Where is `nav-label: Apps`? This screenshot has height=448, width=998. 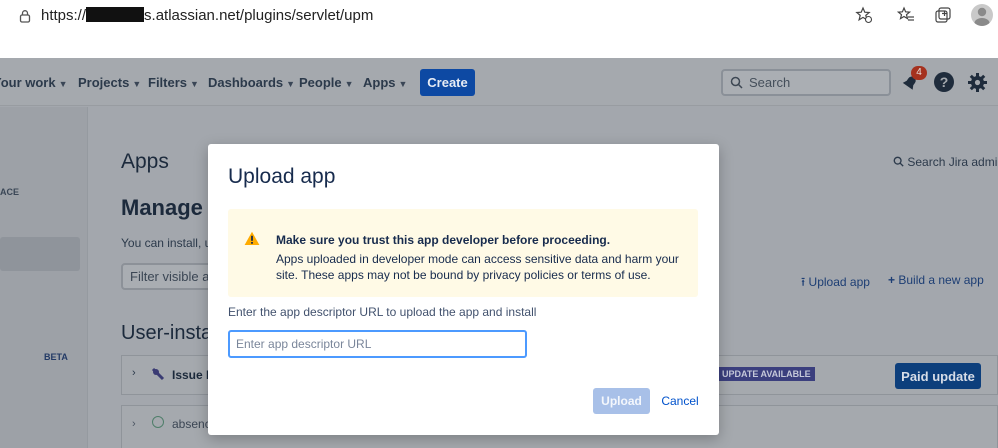
nav-label: Apps is located at coordinates (379, 82).